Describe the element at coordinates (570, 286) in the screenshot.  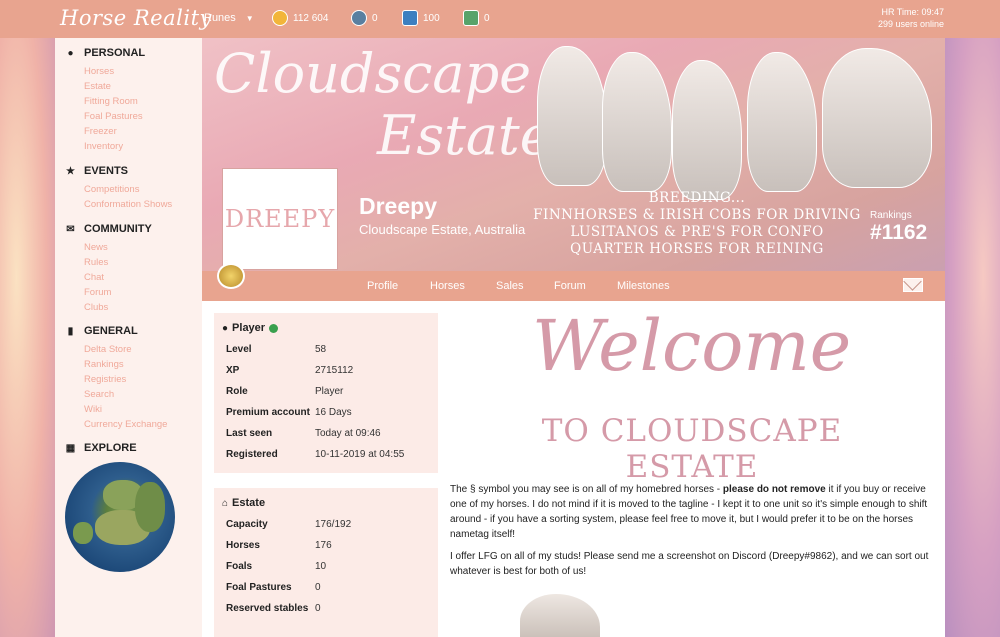
I see `tab-forum: Forum` at that location.